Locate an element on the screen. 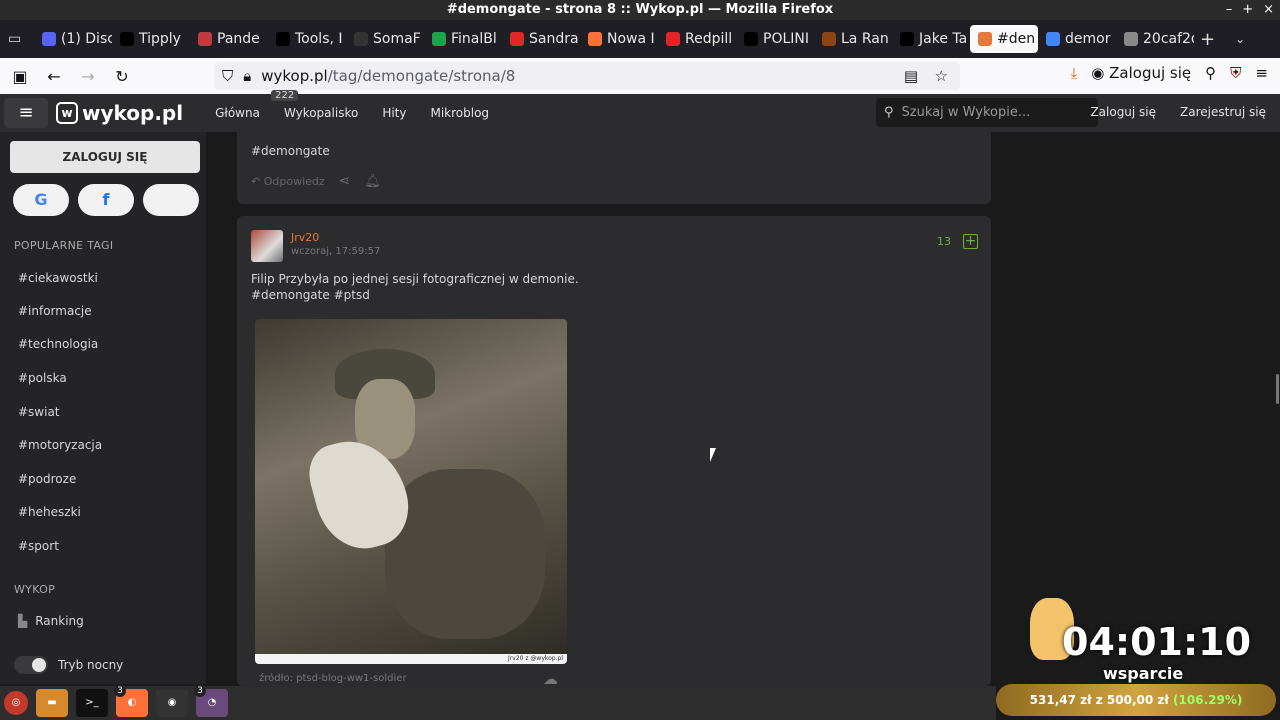  account-button: ◉ Zaloguj się is located at coordinates (1141, 73).